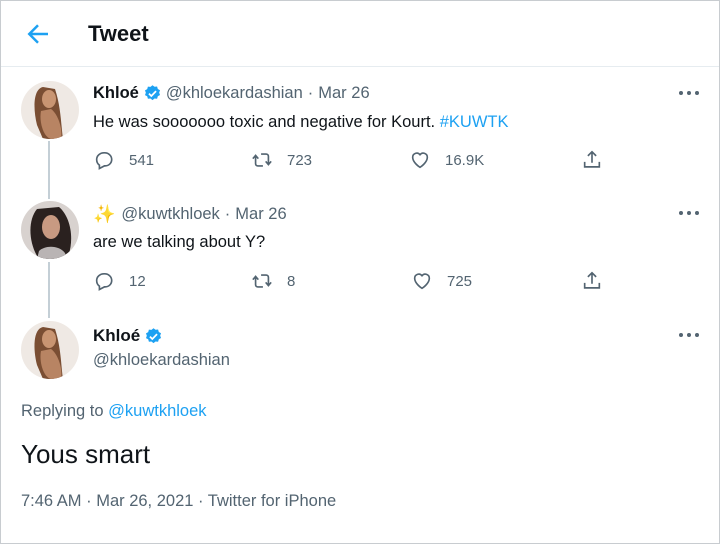 The width and height of the screenshot is (720, 544). Describe the element at coordinates (179, 242) in the screenshot. I see `tweet-text: are we talking about Y?` at that location.